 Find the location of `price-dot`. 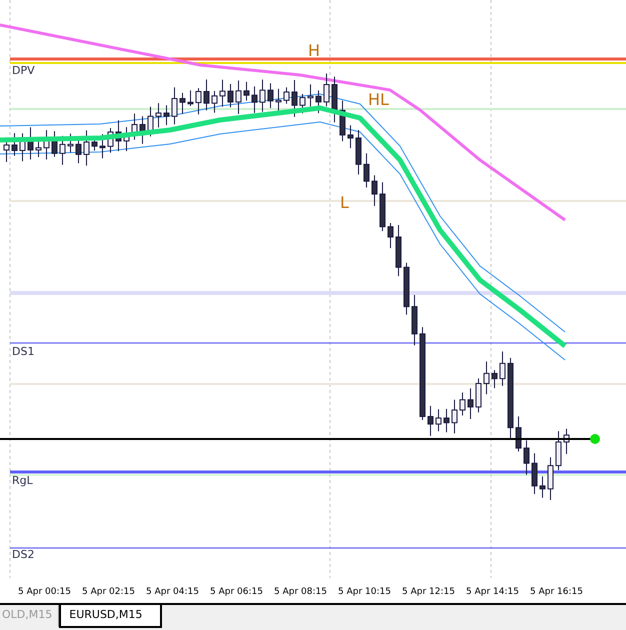

price-dot is located at coordinates (595, 439).